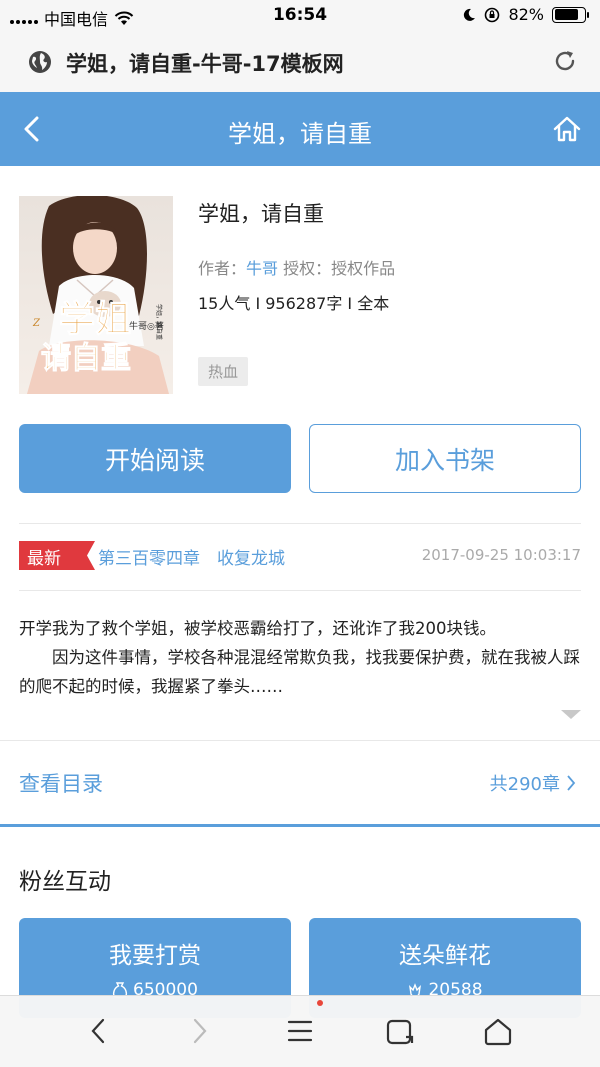 This screenshot has width=600, height=1067. What do you see at coordinates (570, 14) in the screenshot?
I see `battery-icon` at bounding box center [570, 14].